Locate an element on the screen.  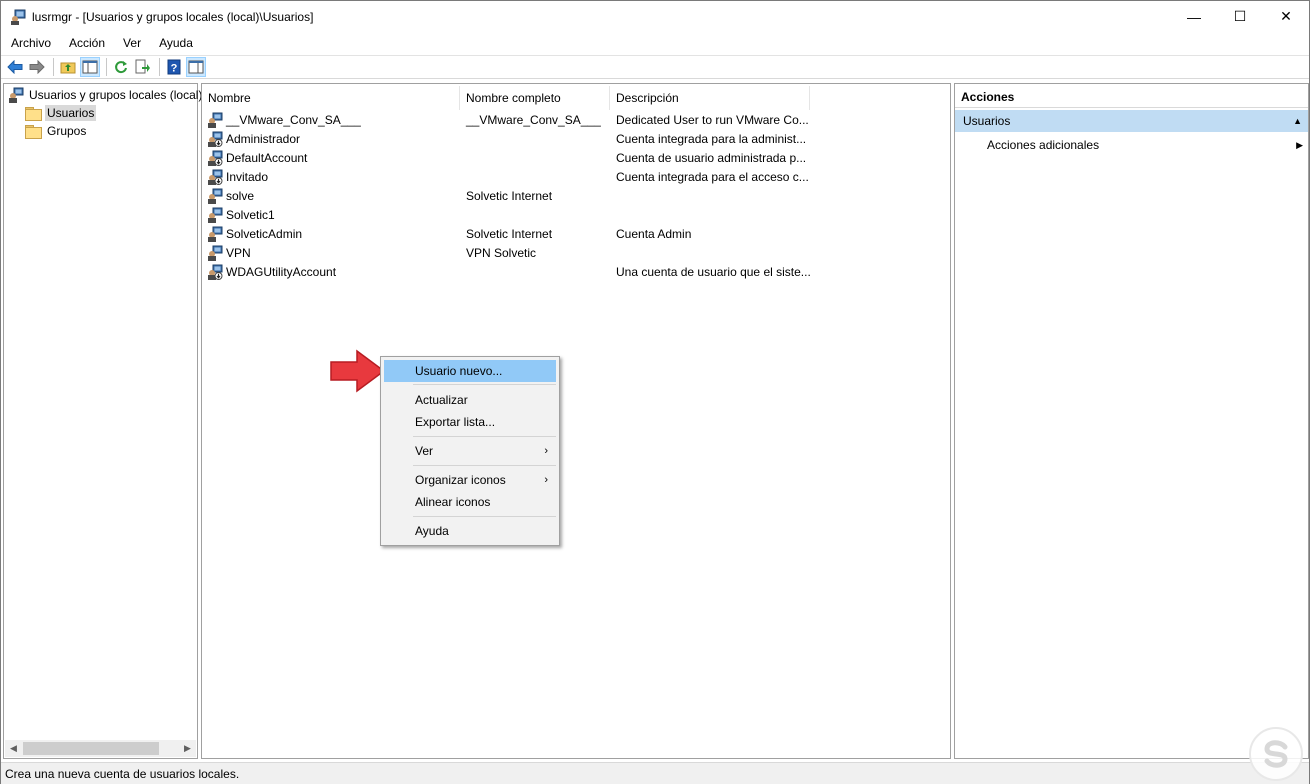
ctx-ayuda: Ayuda is located at coordinates (470, 531).